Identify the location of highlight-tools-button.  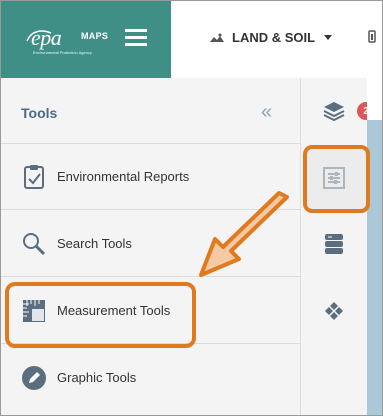
(336, 179).